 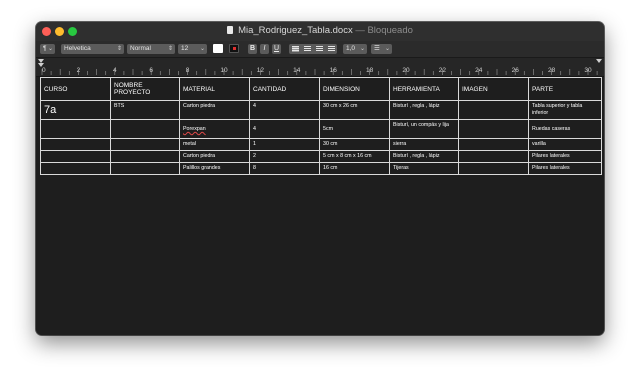 I want to click on underline-button: U, so click(x=276, y=49).